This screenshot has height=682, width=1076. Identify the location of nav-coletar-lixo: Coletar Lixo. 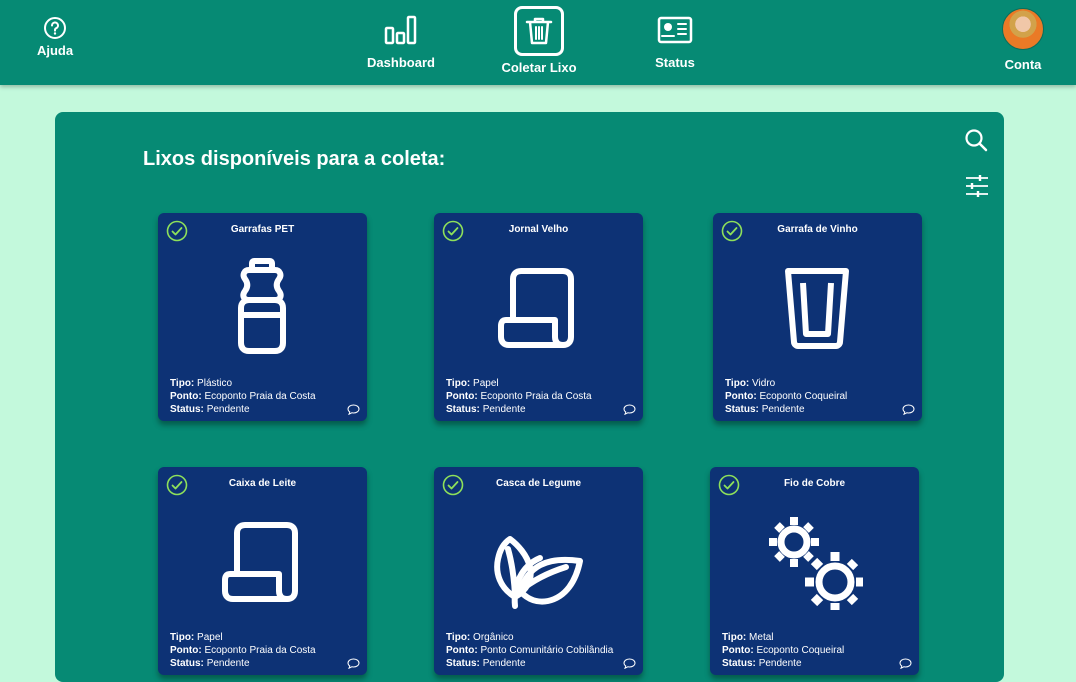
(539, 40).